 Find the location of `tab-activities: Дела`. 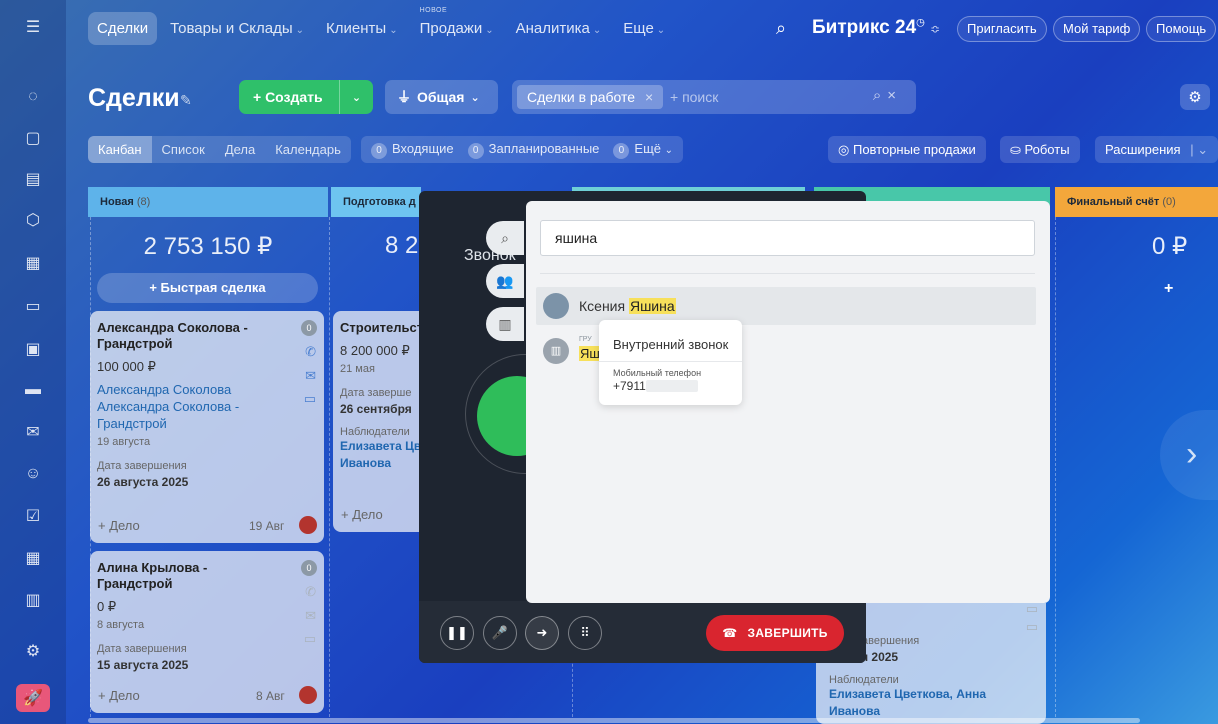

tab-activities: Дела is located at coordinates (240, 149).